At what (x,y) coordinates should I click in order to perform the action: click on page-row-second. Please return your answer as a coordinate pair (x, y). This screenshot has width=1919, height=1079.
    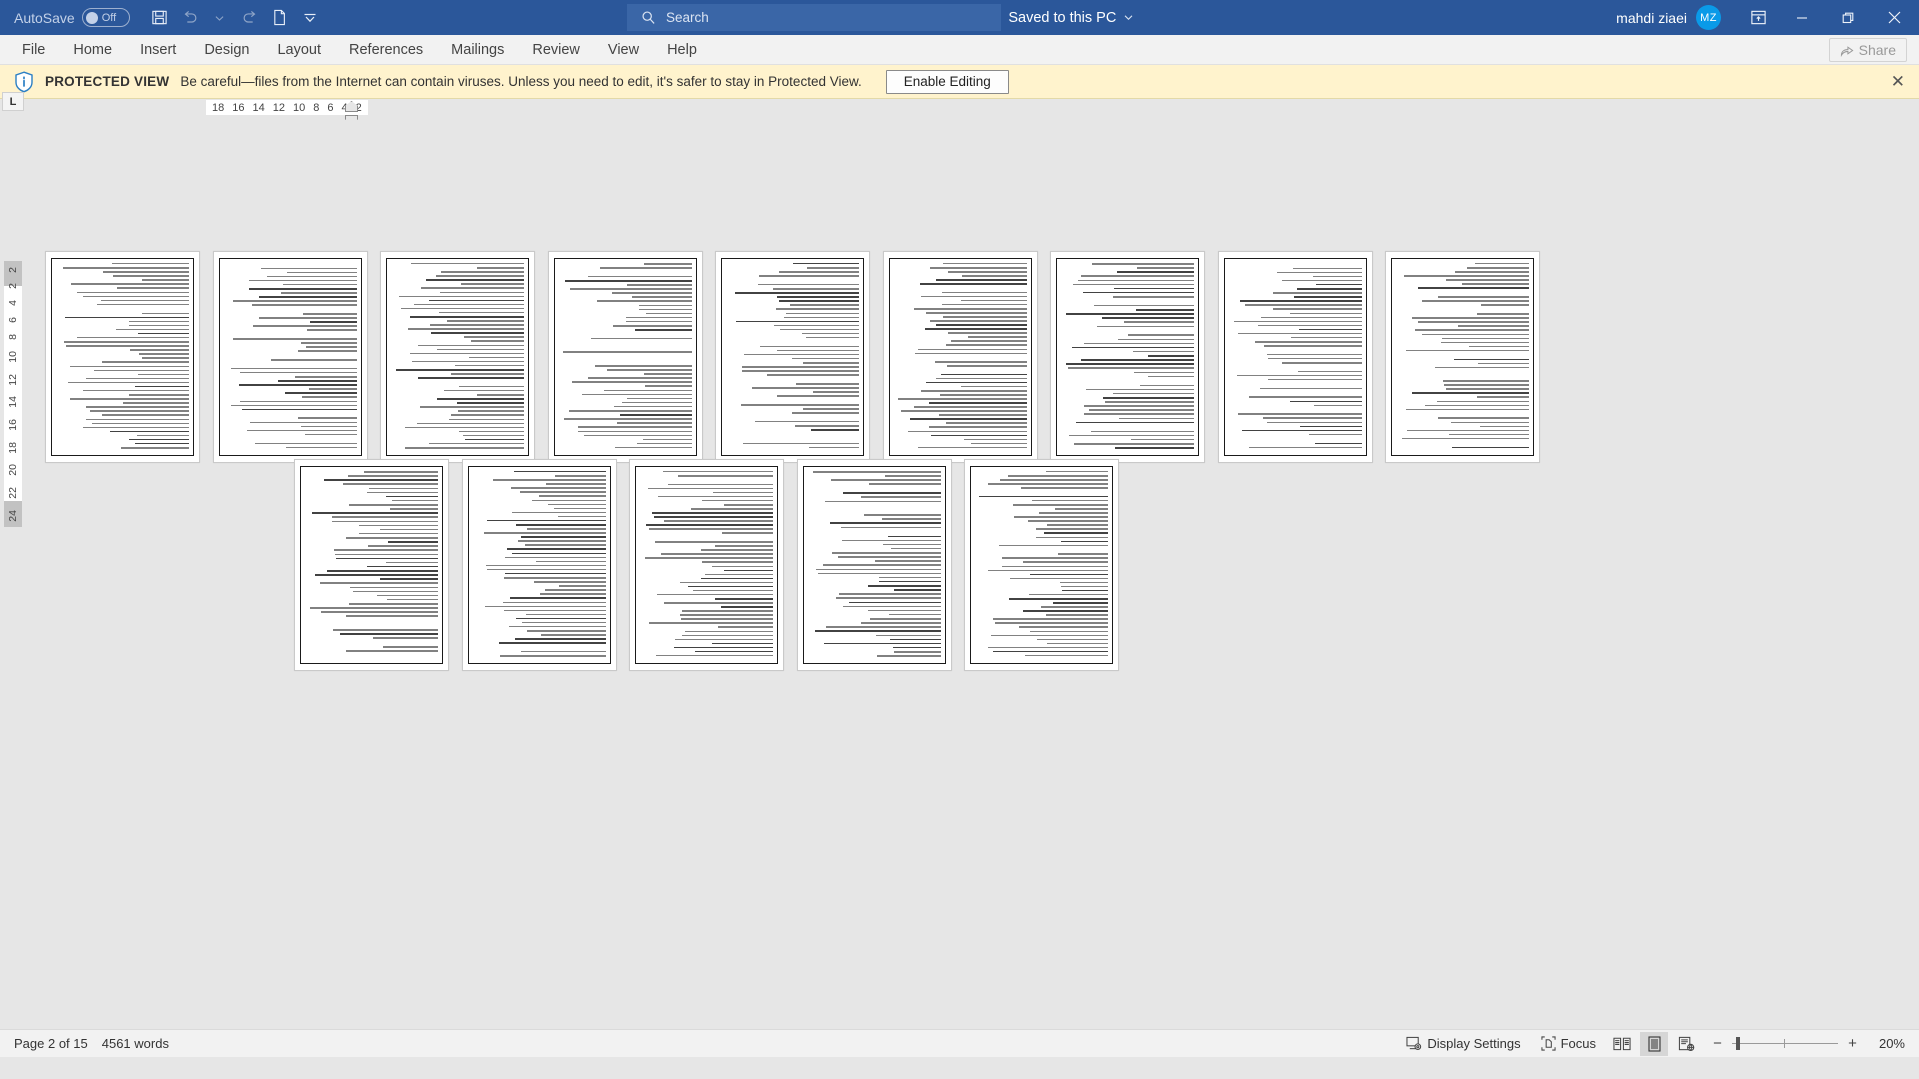
    Looking at the image, I should click on (706, 565).